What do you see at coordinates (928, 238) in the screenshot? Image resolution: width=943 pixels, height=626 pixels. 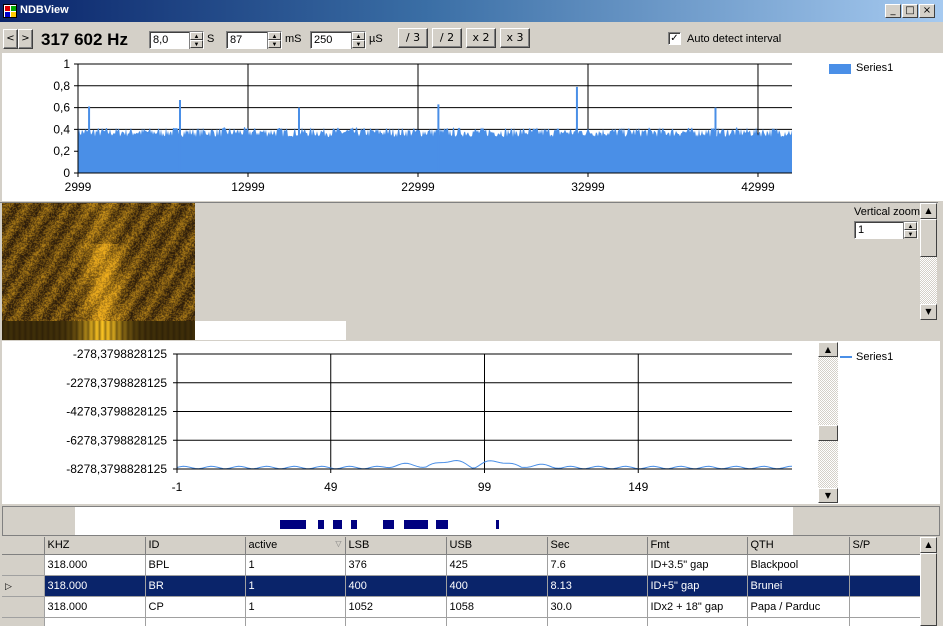 I see `waterfall-scroll-thumb` at bounding box center [928, 238].